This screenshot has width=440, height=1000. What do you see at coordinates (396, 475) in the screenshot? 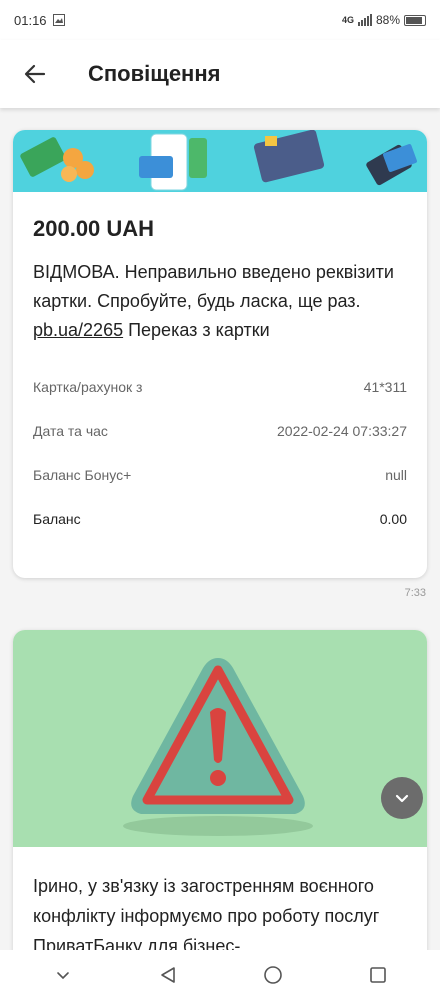
I see `detail-value: null` at bounding box center [396, 475].